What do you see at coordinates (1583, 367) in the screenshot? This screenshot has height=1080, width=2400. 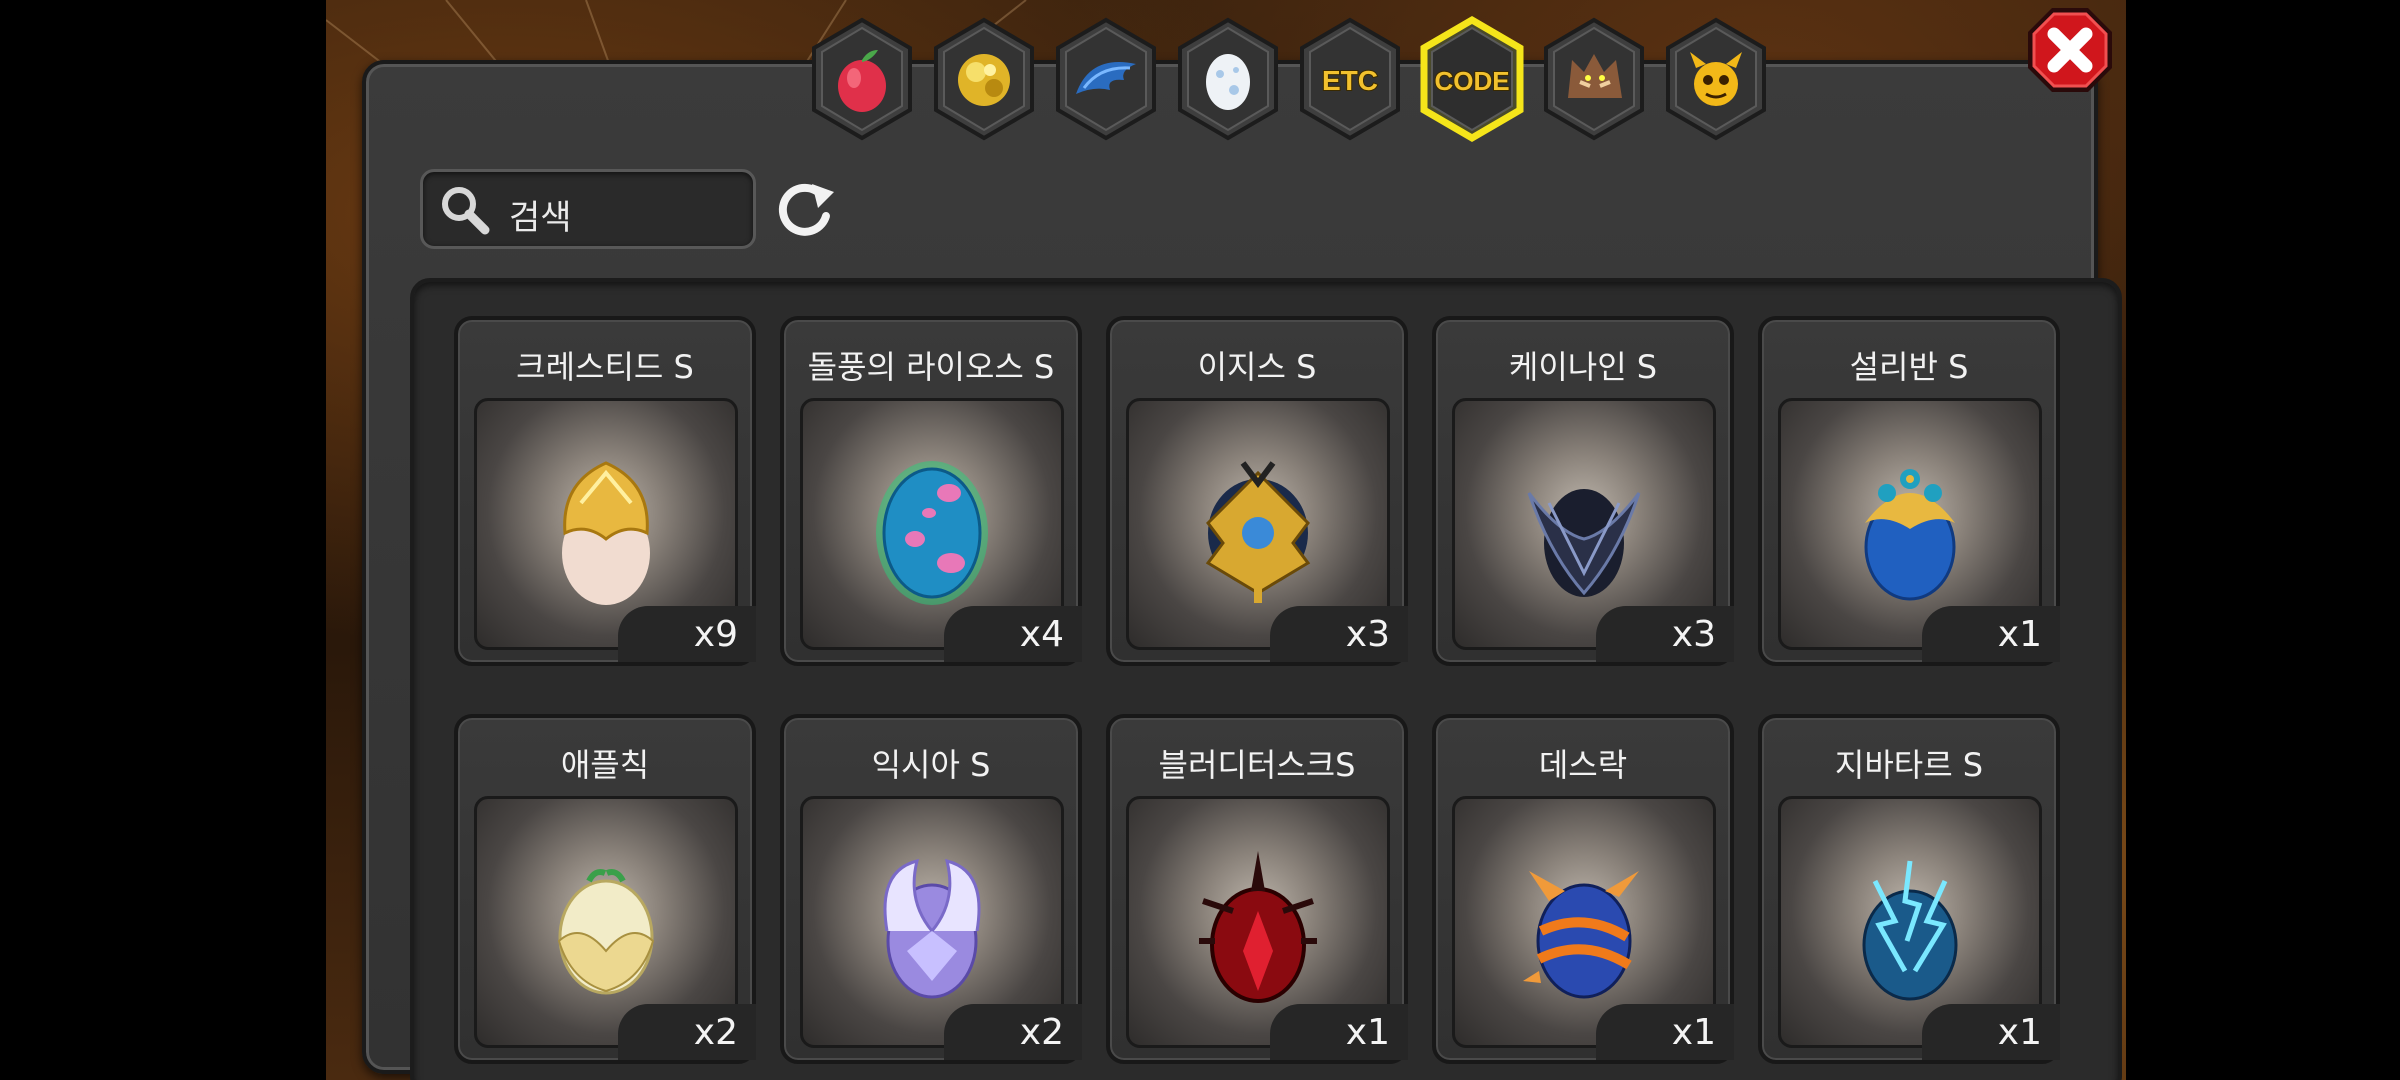 I see `item-name: 케이나인 S` at bounding box center [1583, 367].